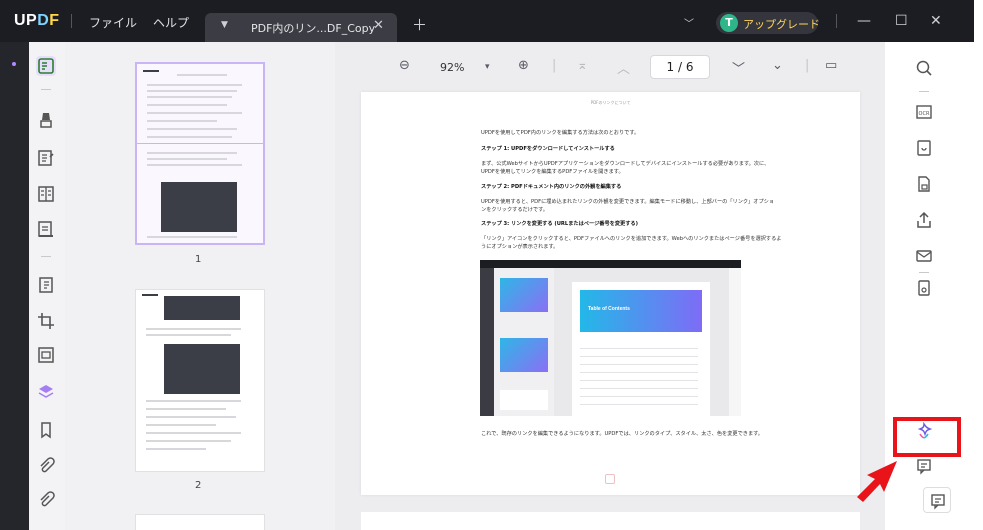  What do you see at coordinates (487, 342) in the screenshot?
I see `embedded-rail` at bounding box center [487, 342].